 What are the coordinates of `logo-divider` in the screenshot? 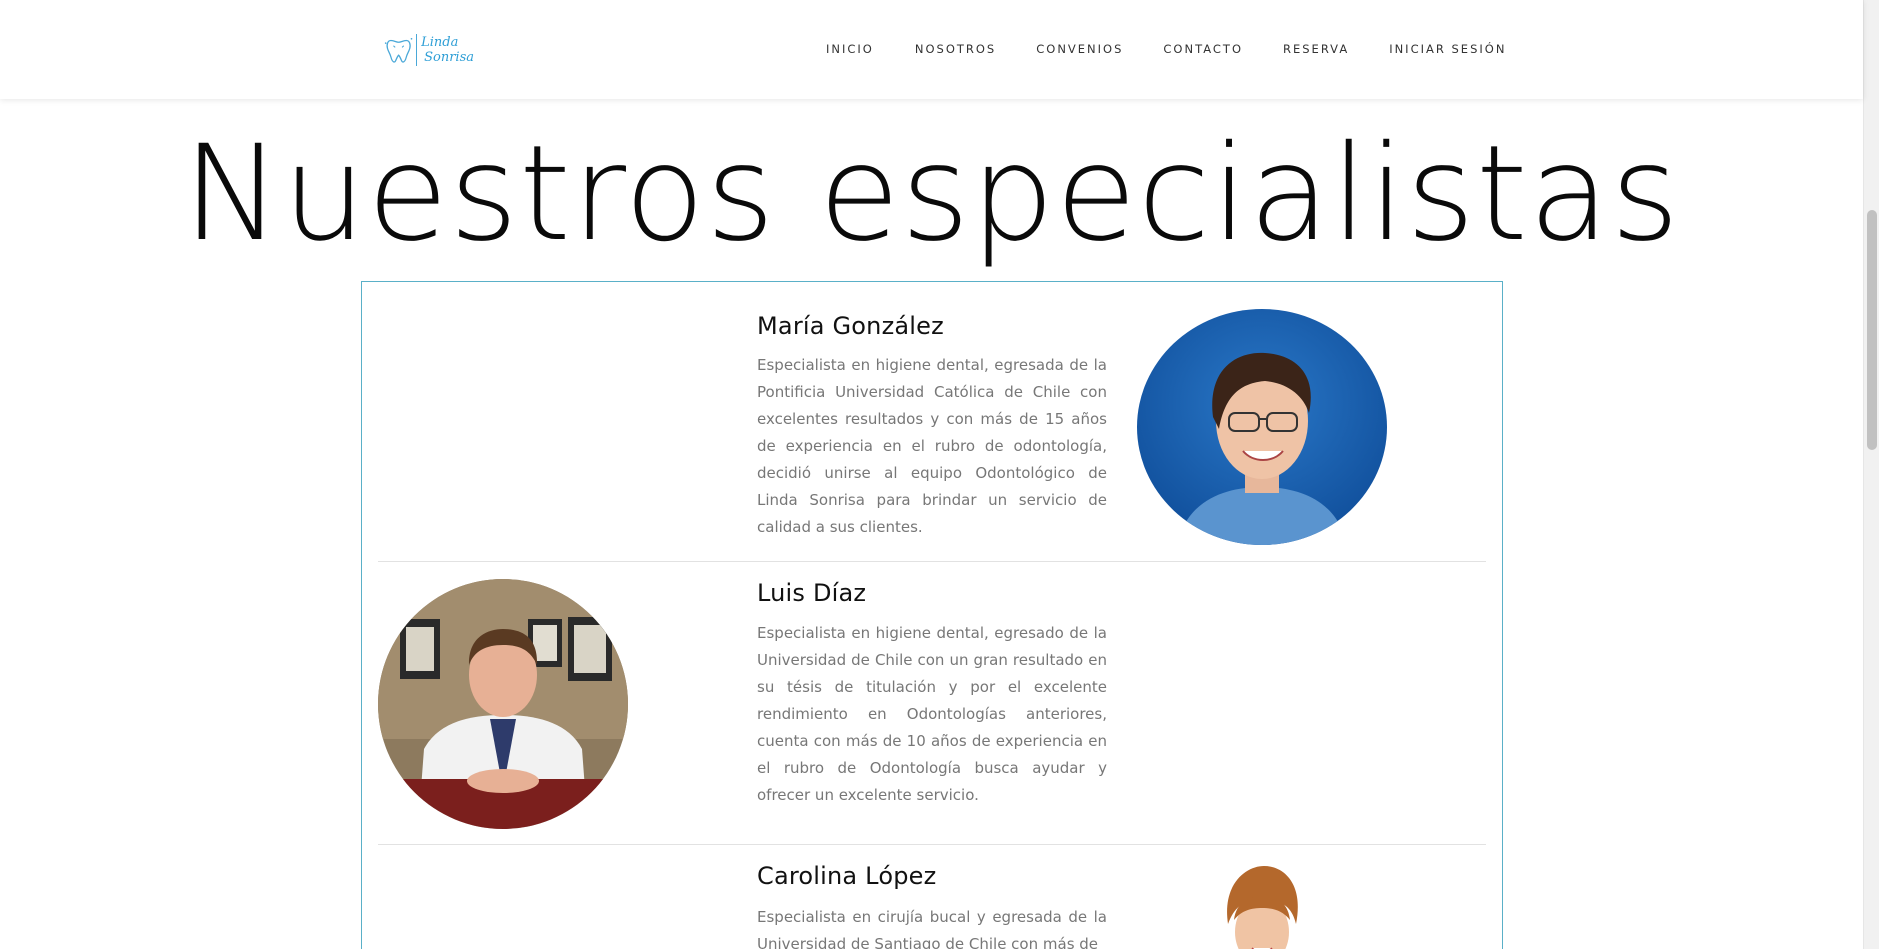 It's located at (417, 50).